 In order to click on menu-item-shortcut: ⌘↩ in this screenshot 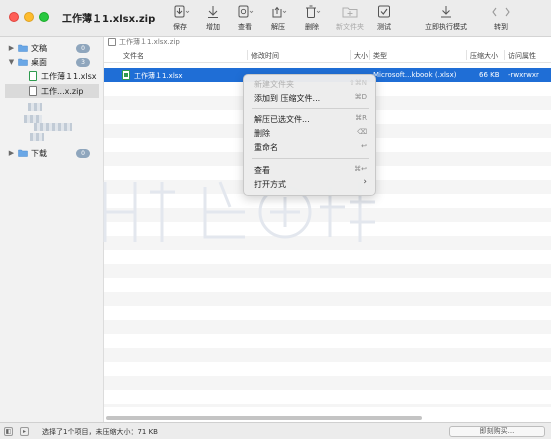, I will do `click(360, 169)`.